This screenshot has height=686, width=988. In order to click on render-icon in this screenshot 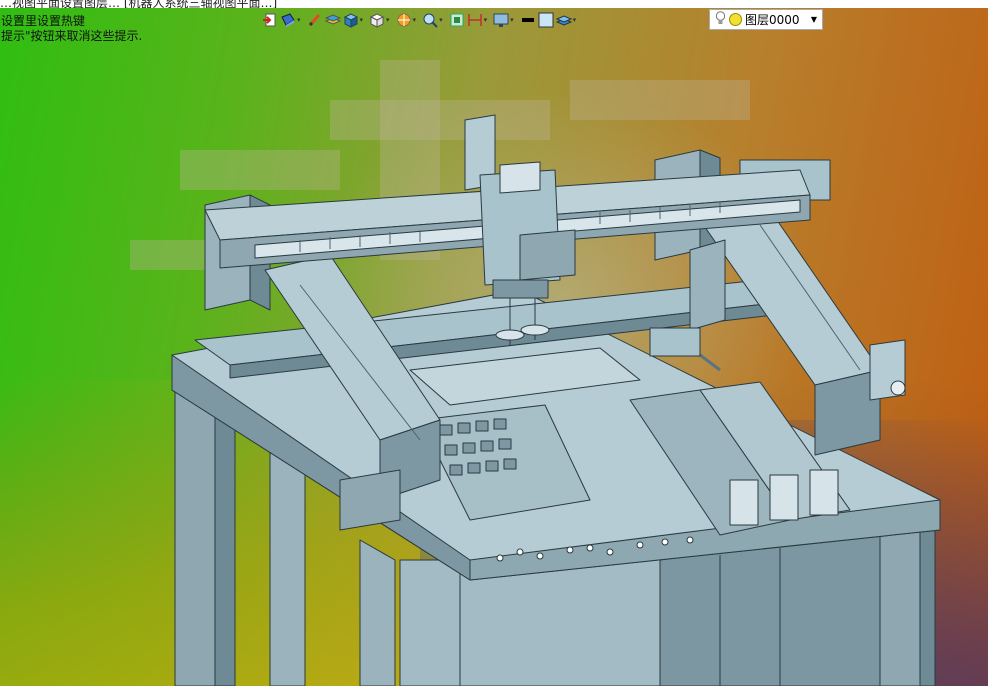, I will do `click(404, 20)`.